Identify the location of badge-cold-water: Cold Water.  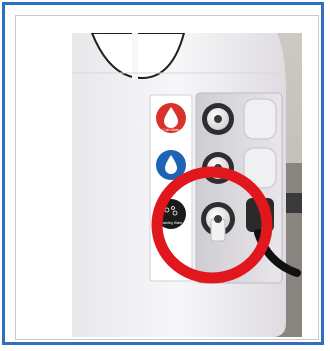
(171, 118).